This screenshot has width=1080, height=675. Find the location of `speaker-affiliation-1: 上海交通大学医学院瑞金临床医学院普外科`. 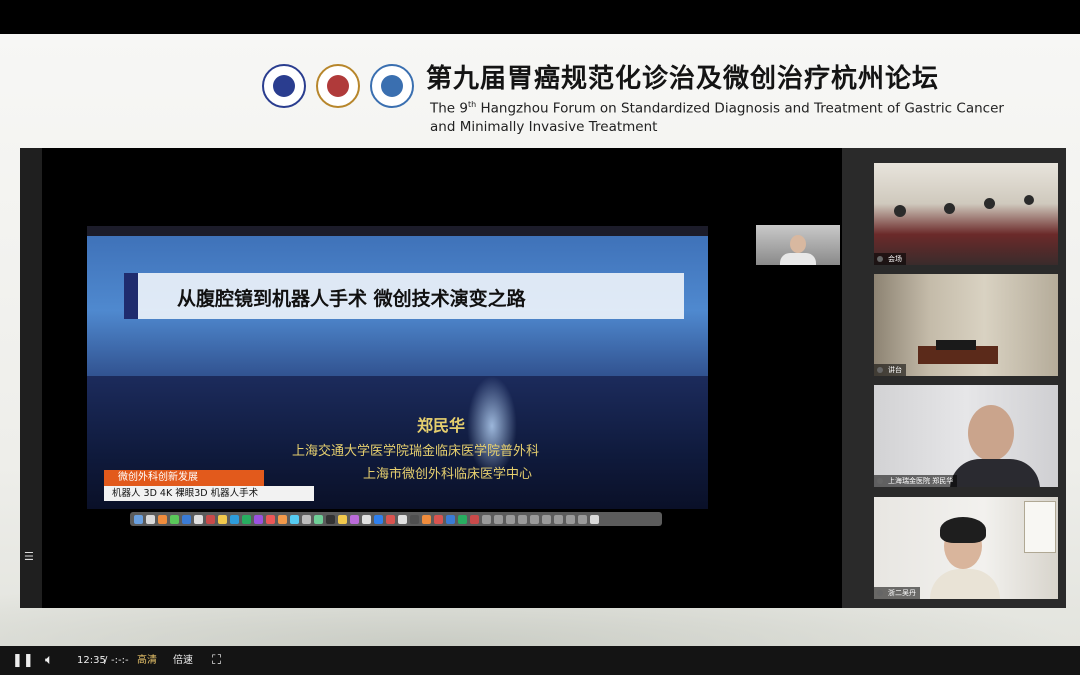

speaker-affiliation-1: 上海交通大学医学院瑞金临床医学院普外科 is located at coordinates (416, 451).